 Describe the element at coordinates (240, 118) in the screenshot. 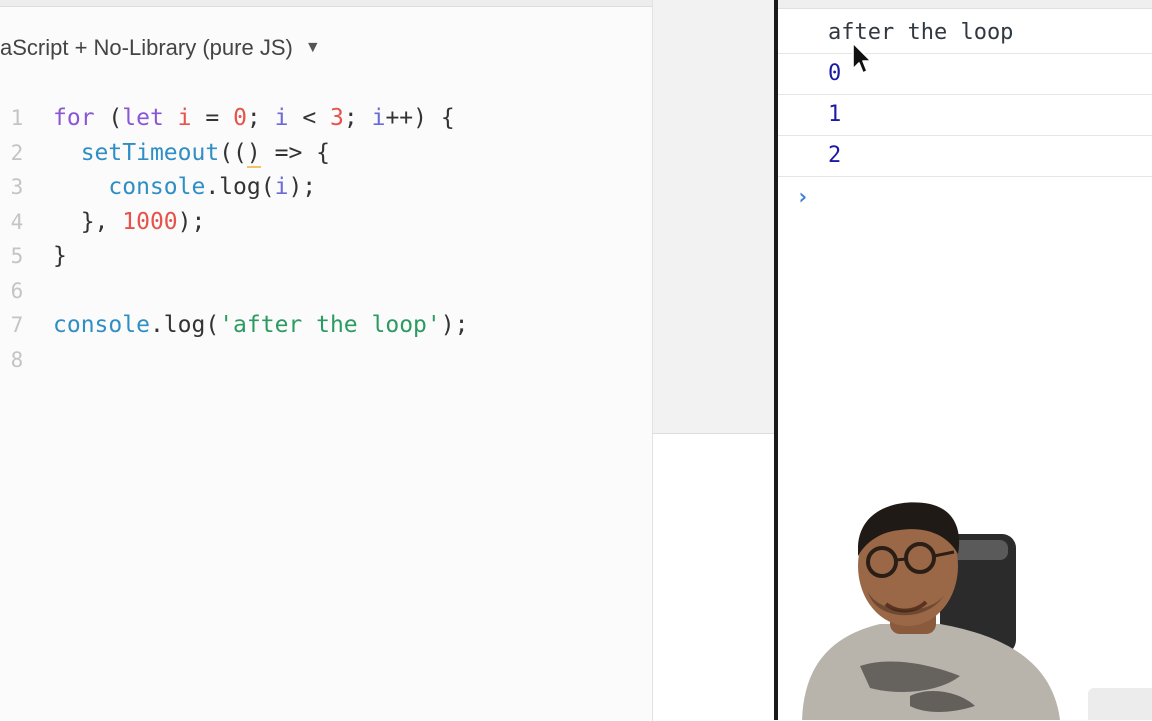

I see `code-token: 0` at that location.